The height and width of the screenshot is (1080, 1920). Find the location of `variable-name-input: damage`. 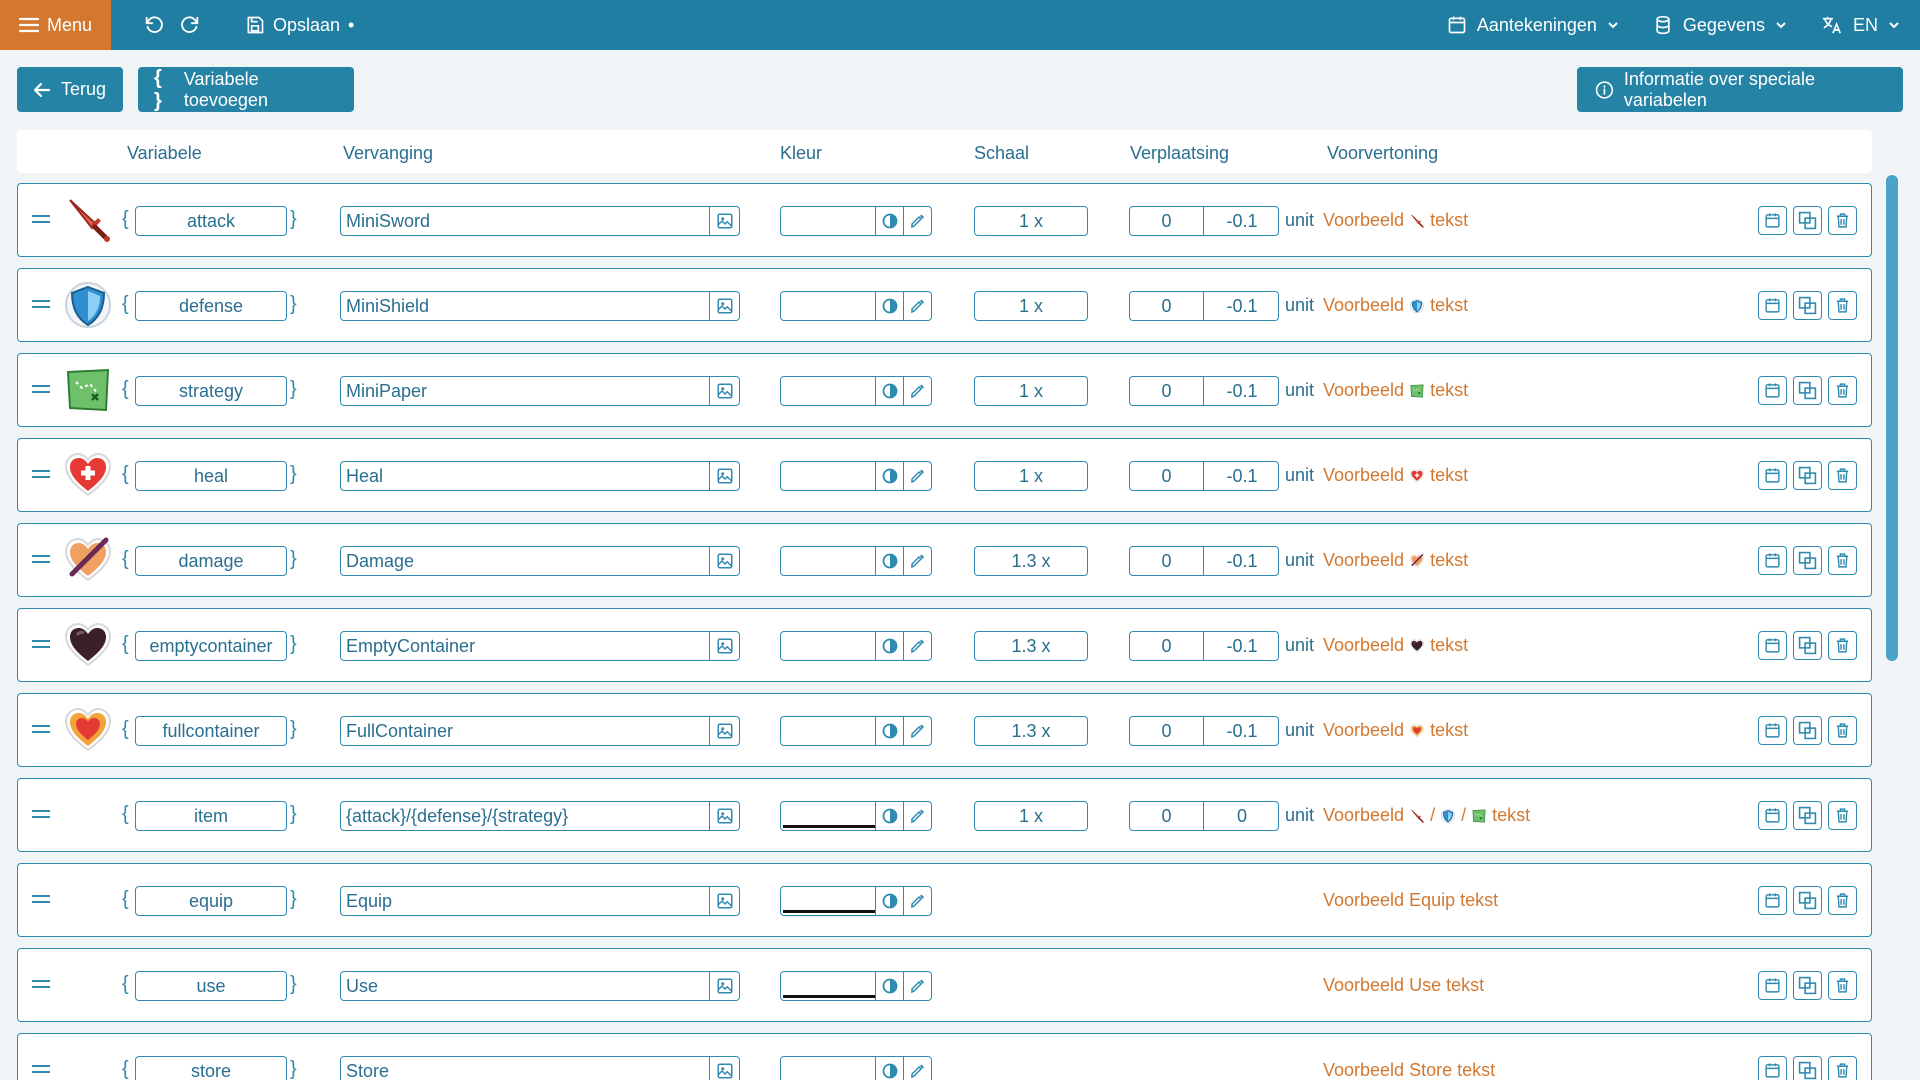

variable-name-input: damage is located at coordinates (211, 561).